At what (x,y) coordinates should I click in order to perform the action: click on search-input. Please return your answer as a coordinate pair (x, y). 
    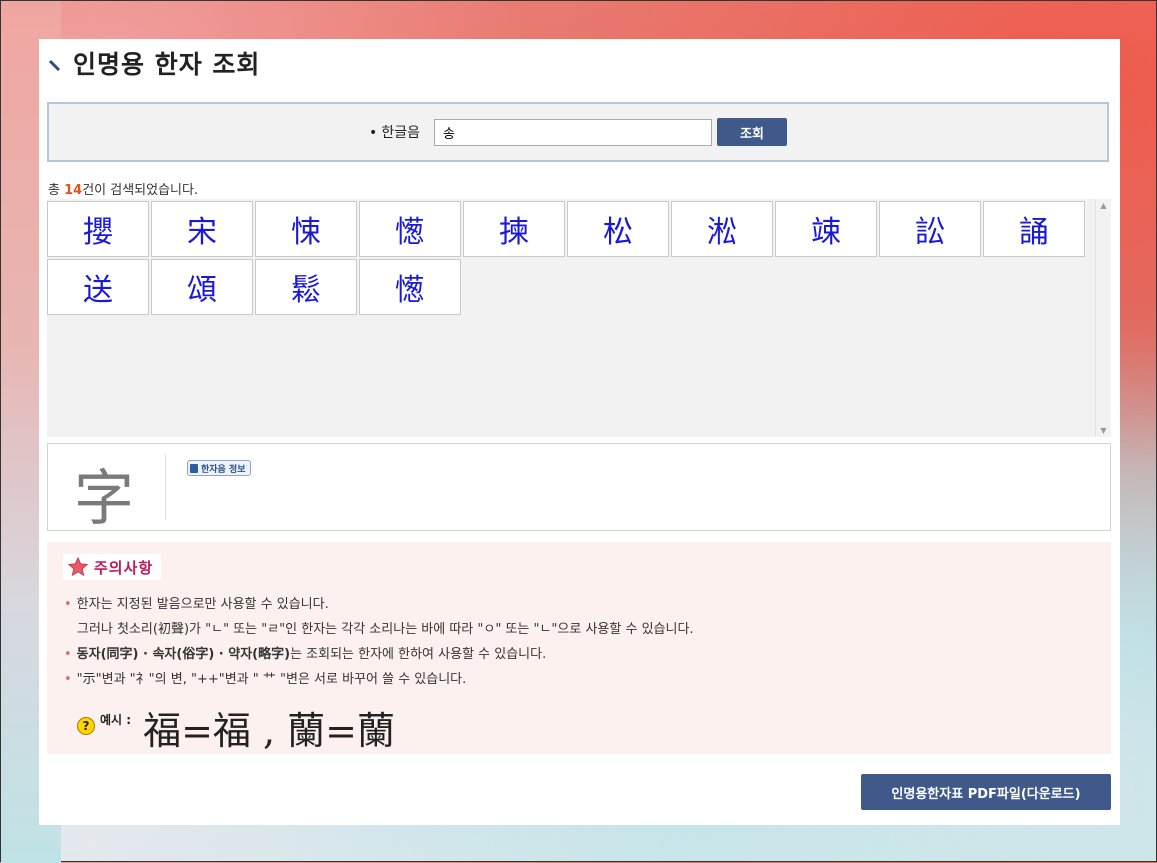
    Looking at the image, I should click on (572, 132).